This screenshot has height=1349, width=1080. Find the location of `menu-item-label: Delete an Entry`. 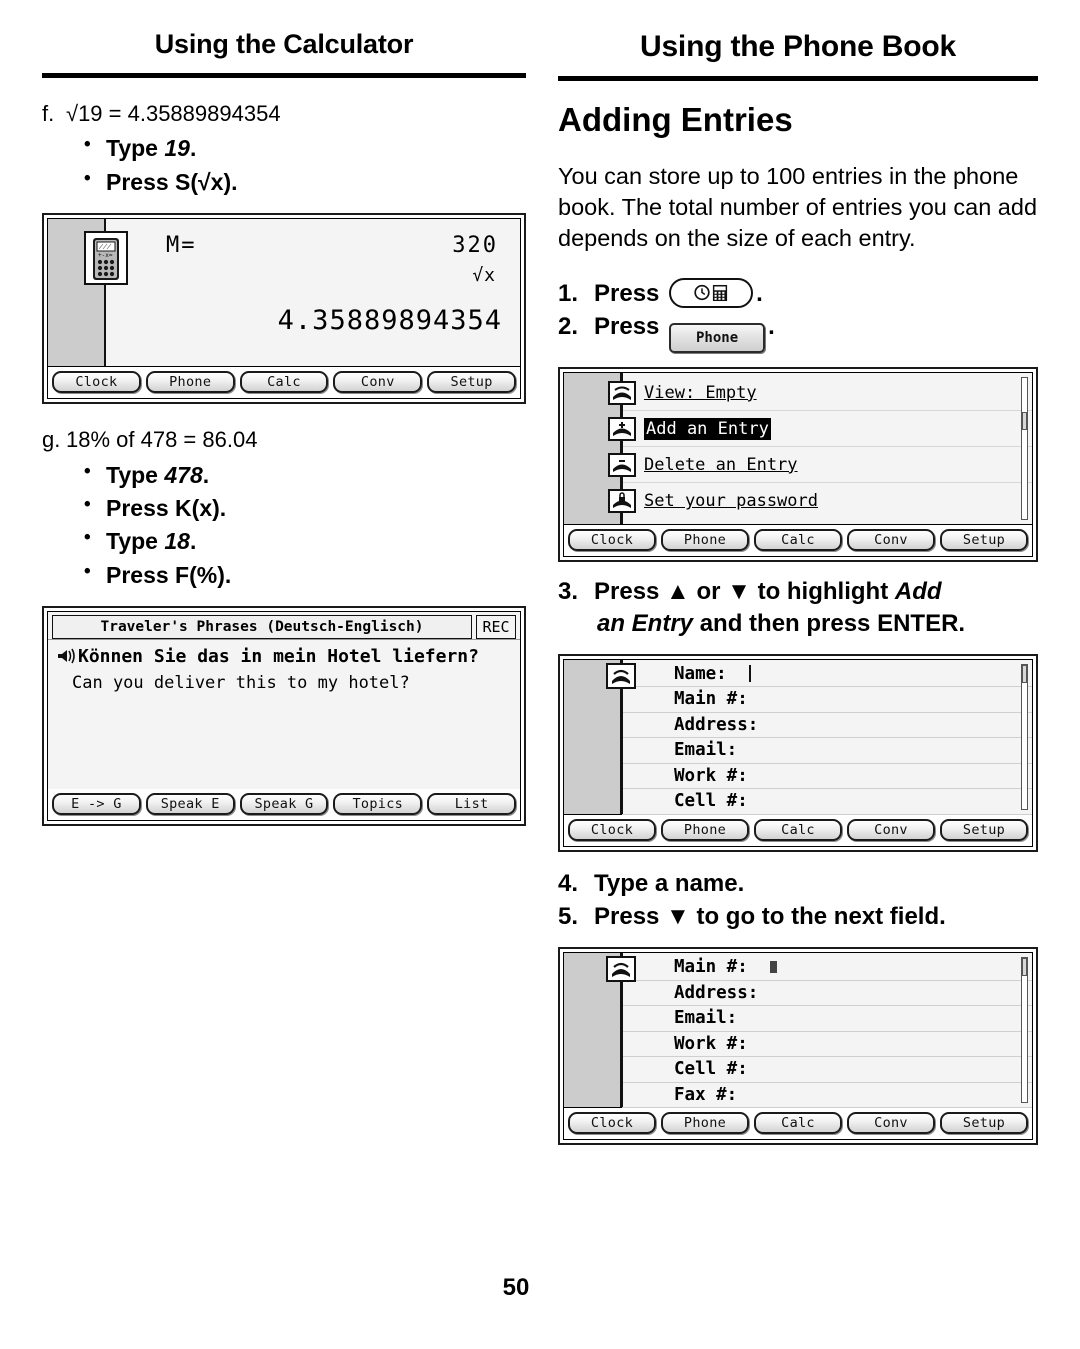

menu-item-label: Delete an Entry is located at coordinates (721, 464).